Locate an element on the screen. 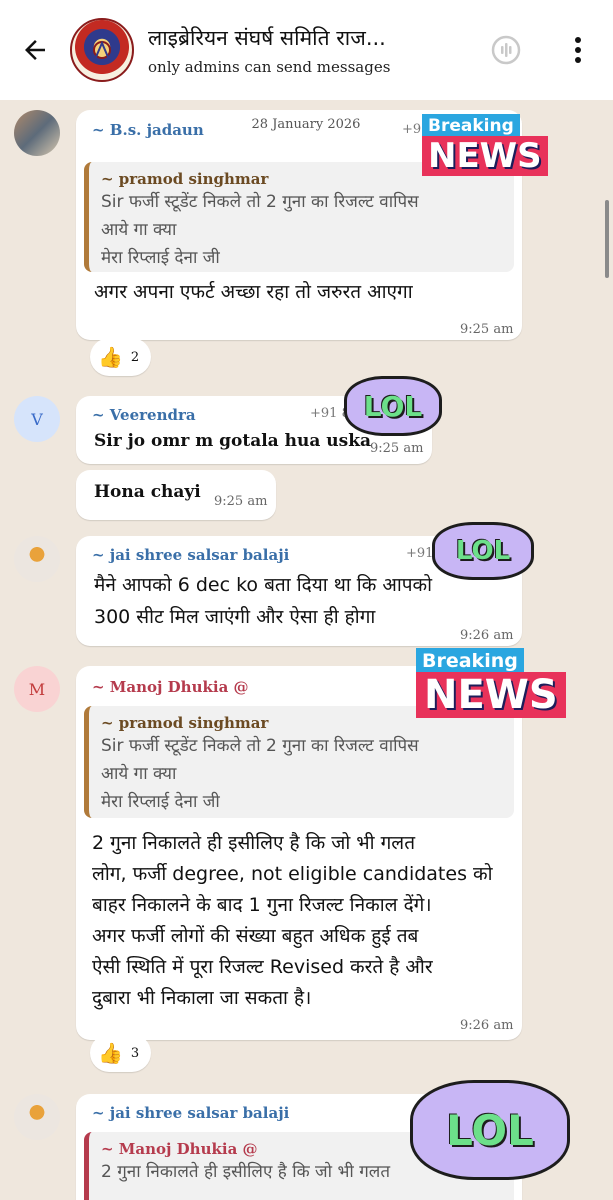 Image resolution: width=613 pixels, height=1200 pixels. back-arrow-icon is located at coordinates (35, 50).